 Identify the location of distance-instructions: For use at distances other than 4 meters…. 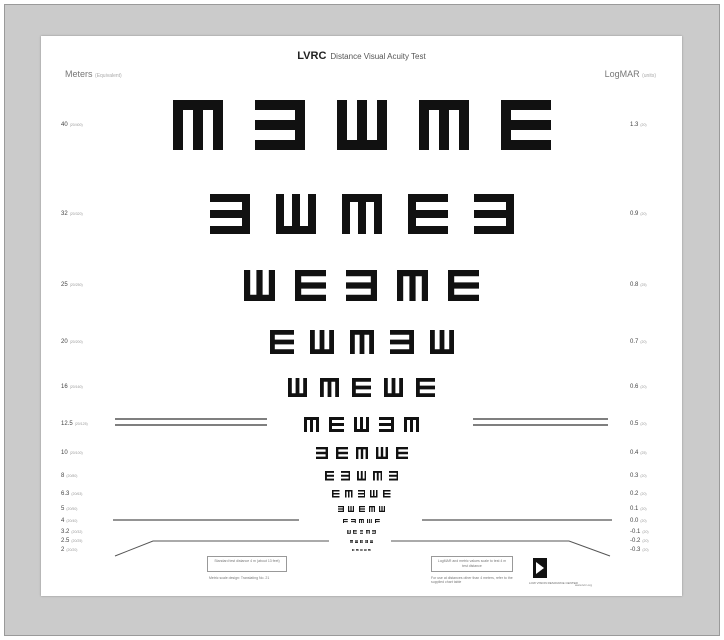
(472, 580).